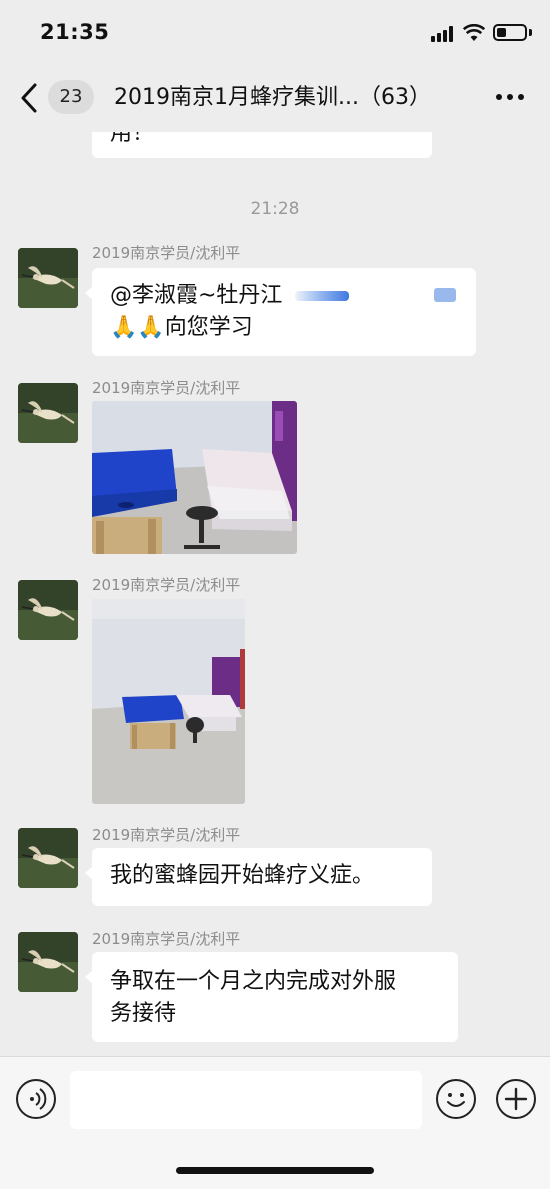  Describe the element at coordinates (444, 34) in the screenshot. I see `signal-icon` at that location.